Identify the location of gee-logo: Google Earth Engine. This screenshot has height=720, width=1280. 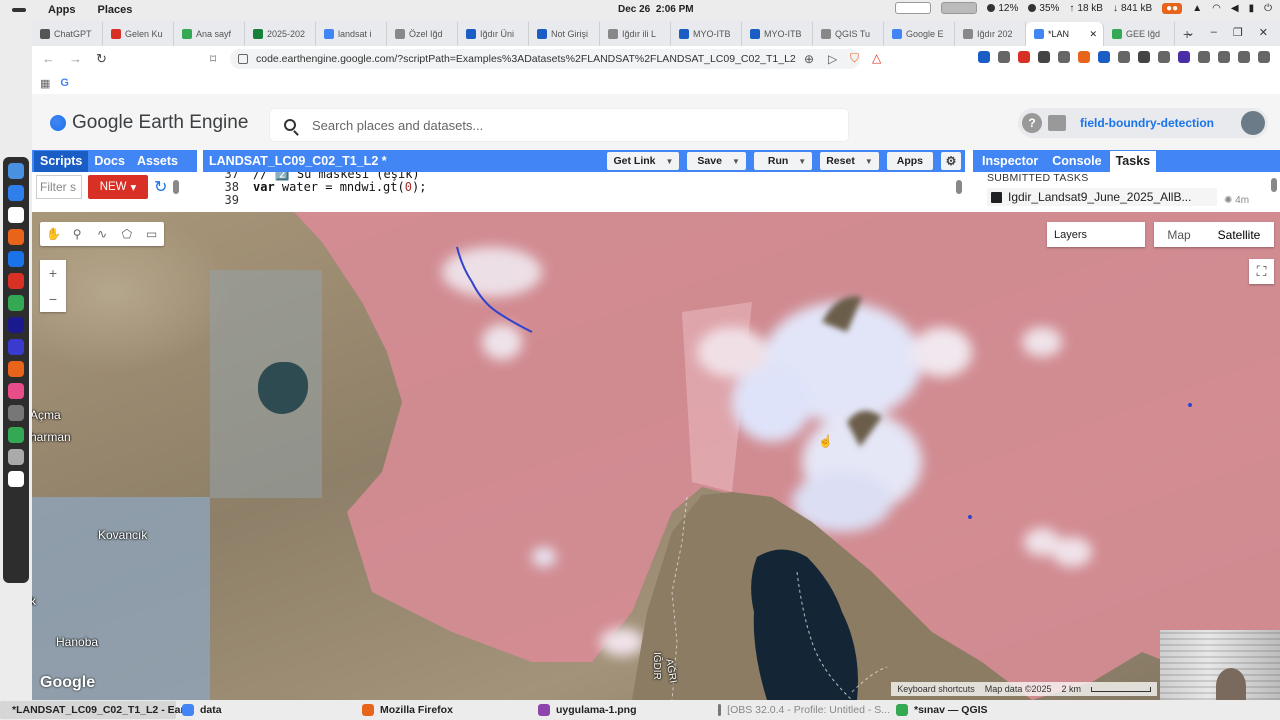
(149, 123).